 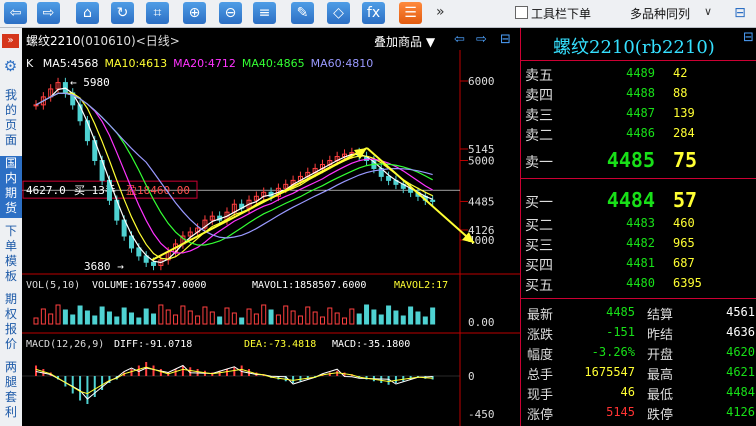 I want to click on stat-label: 最新, so click(x=540, y=315).